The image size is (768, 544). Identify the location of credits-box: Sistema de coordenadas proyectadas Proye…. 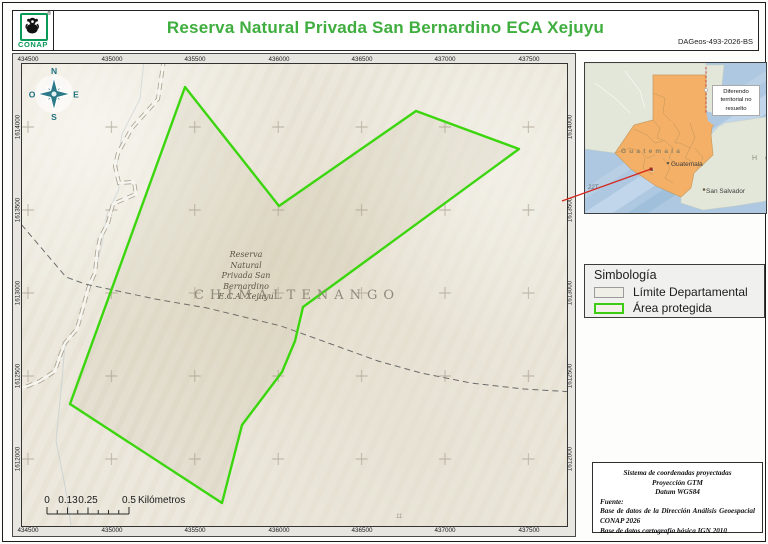
(677, 498).